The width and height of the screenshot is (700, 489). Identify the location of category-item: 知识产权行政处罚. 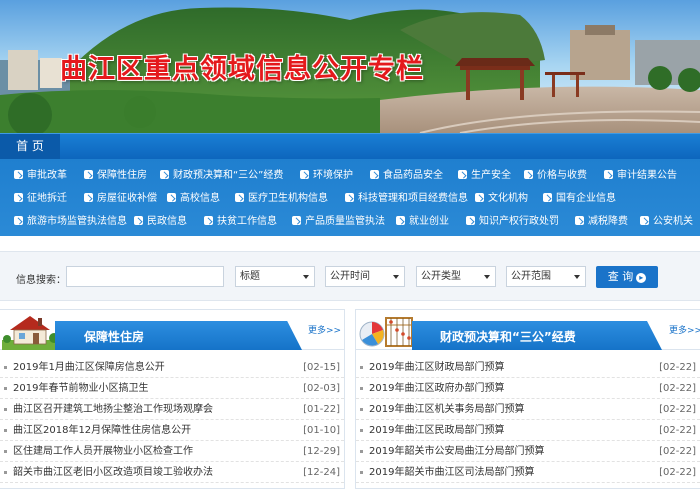
(512, 222).